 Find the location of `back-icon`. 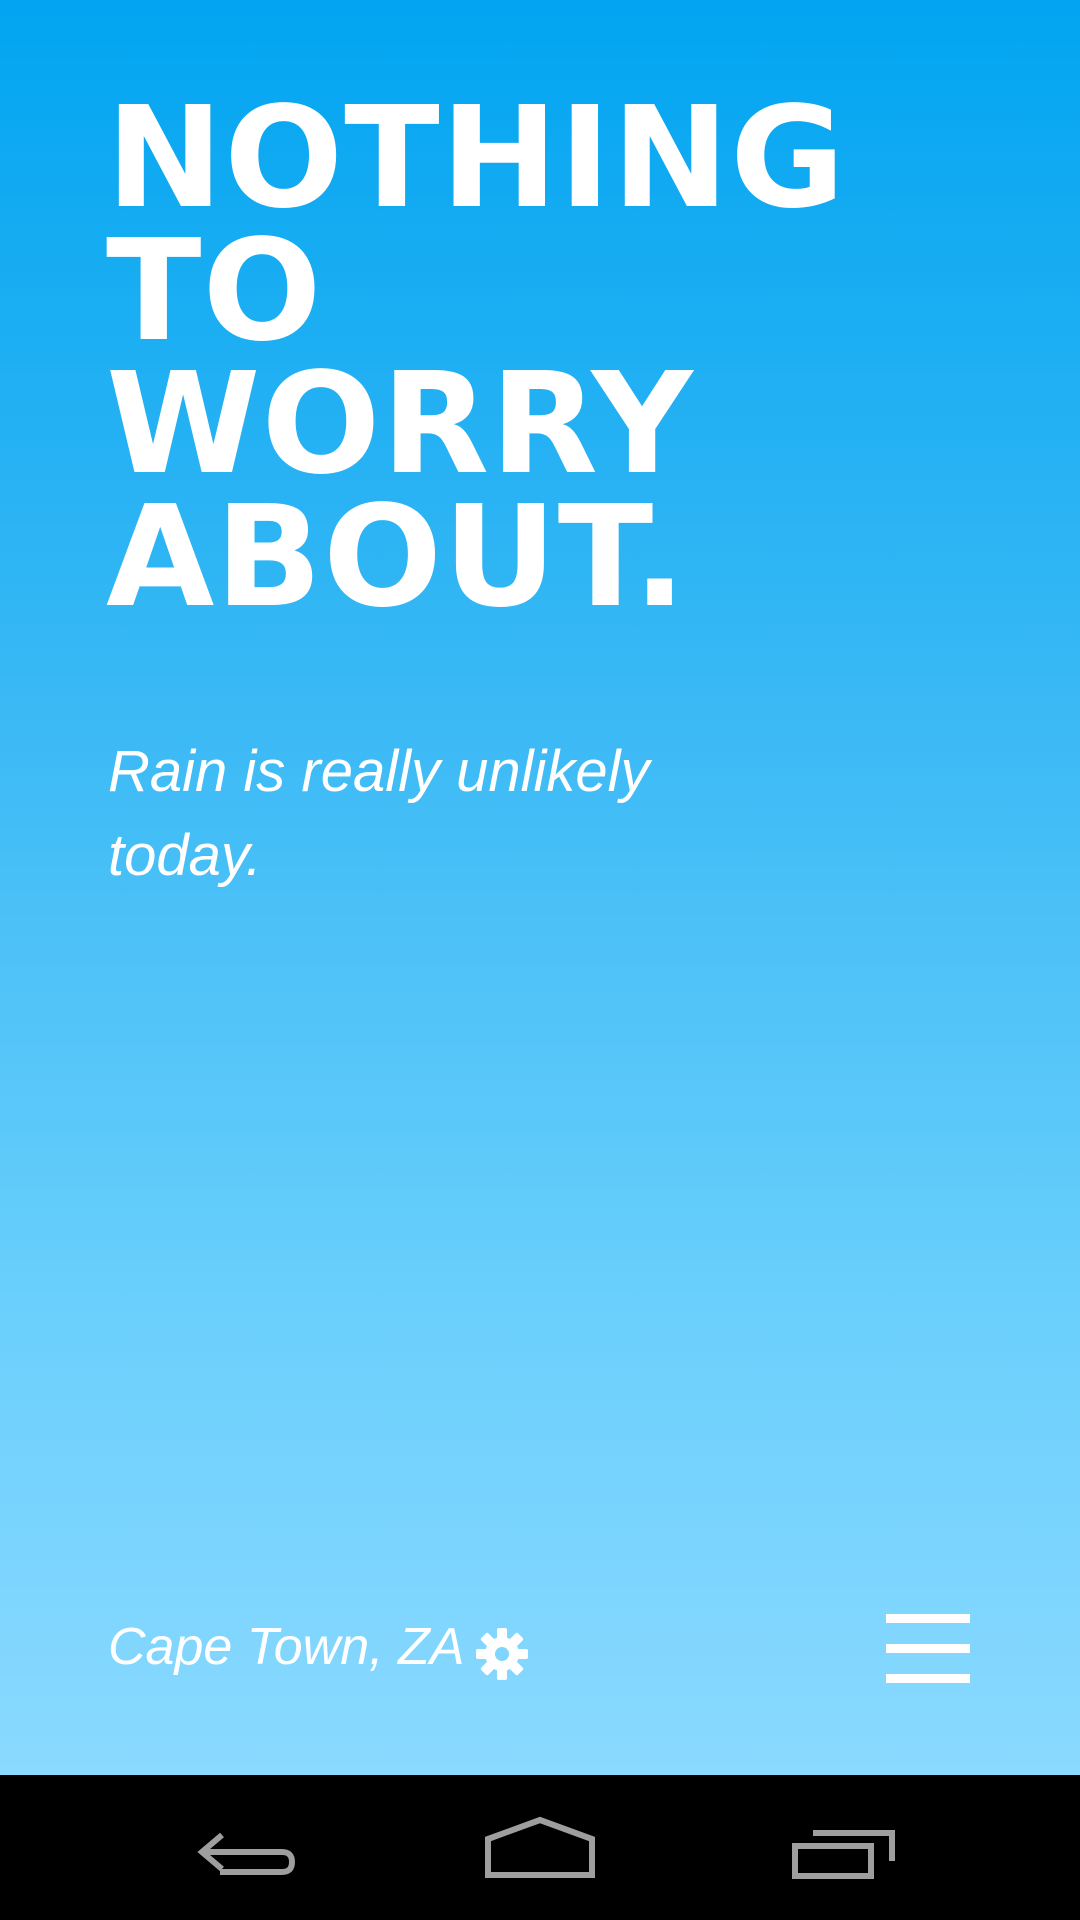

back-icon is located at coordinates (240, 1847).